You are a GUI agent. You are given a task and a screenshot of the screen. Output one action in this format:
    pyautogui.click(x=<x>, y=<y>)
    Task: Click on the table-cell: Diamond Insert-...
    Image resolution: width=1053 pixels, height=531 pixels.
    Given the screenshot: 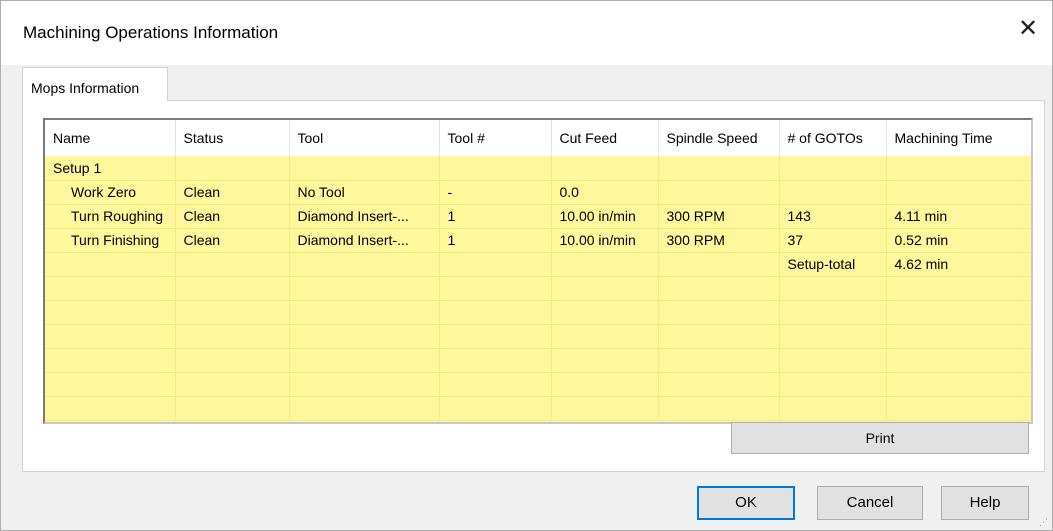 What is the action you would take?
    pyautogui.click(x=364, y=240)
    